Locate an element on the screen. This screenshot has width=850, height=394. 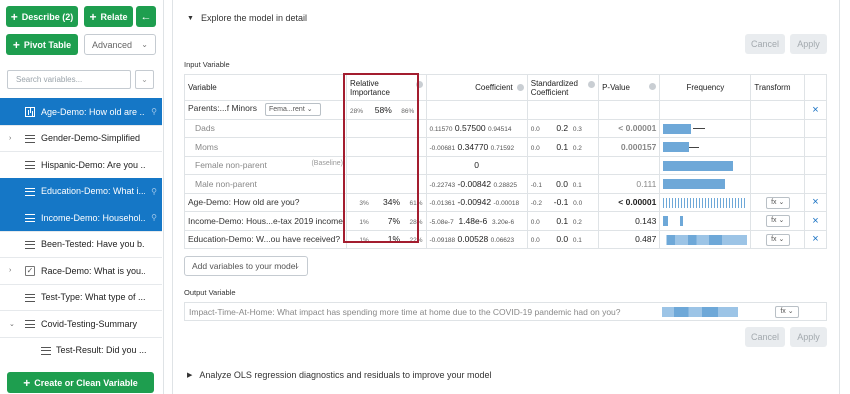
ri-high: 22% is located at coordinates (416, 241).